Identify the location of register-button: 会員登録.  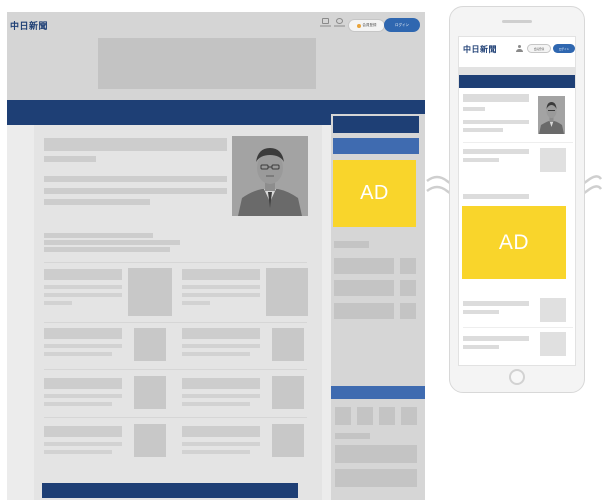
(366, 25).